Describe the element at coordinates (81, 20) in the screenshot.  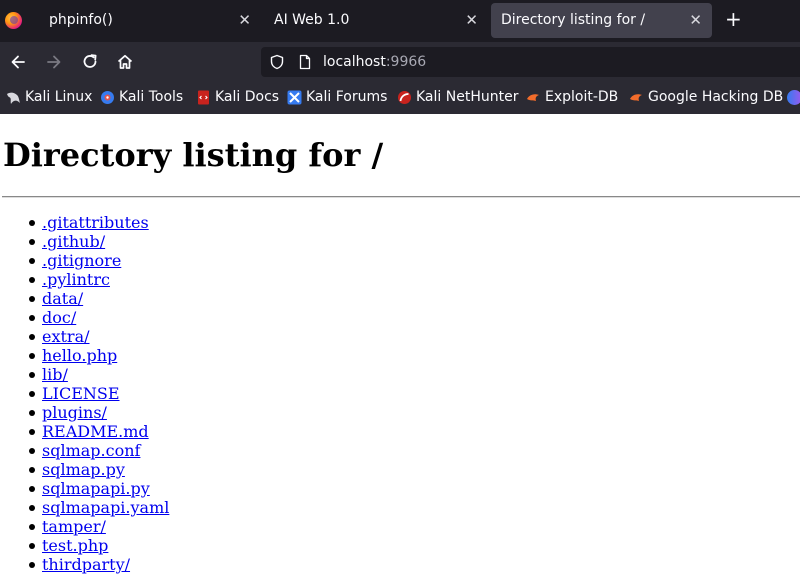
I see `tab-title: phpinfo()` at that location.